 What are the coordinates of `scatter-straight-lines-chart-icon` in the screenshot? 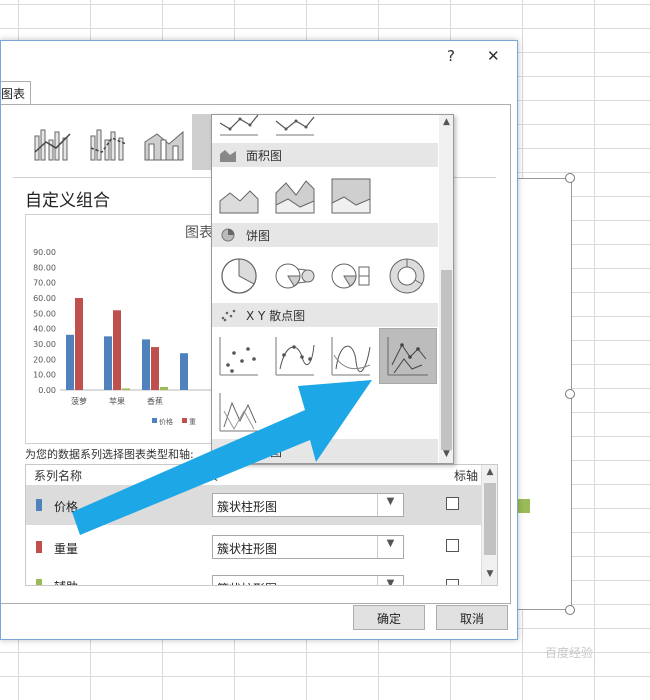 It's located at (239, 412).